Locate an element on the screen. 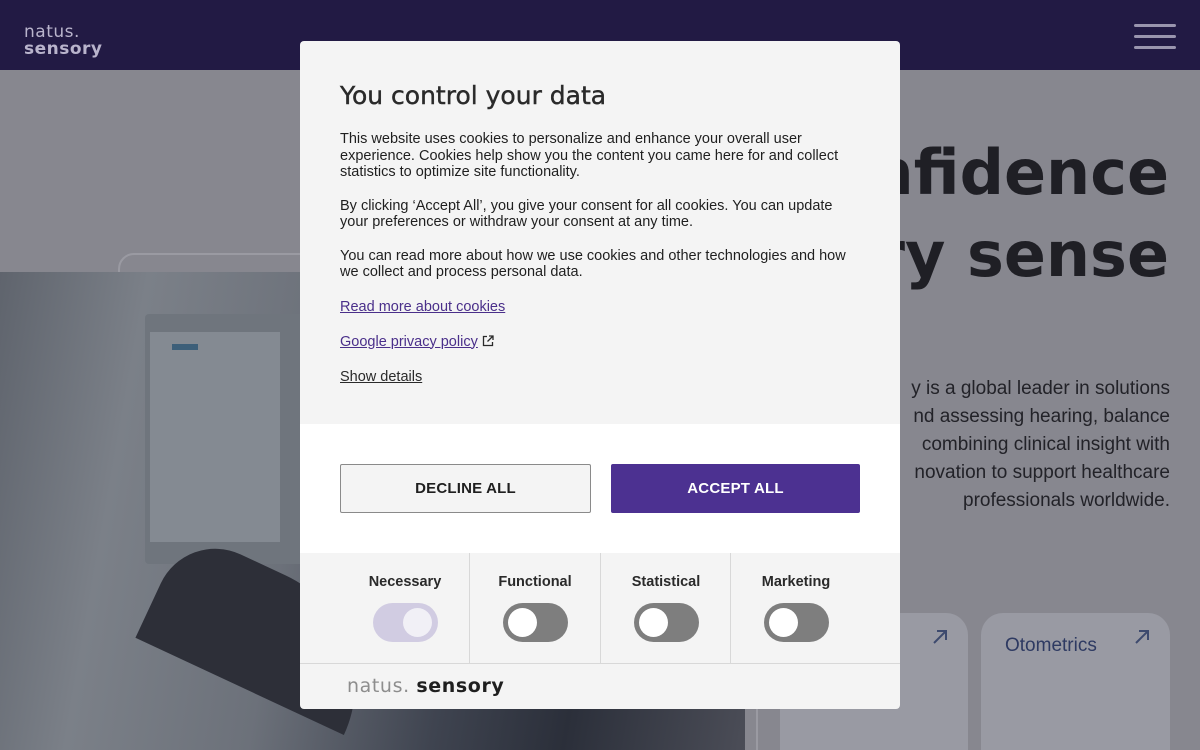 The width and height of the screenshot is (1200, 750). show-details-link: Show details is located at coordinates (381, 377).